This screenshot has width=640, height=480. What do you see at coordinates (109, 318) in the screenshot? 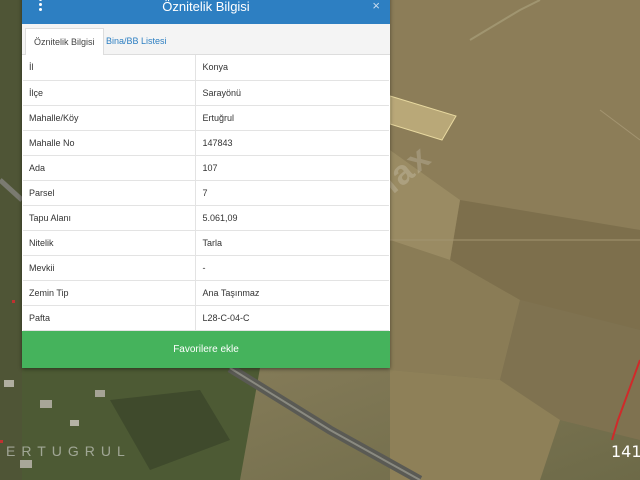
I see `attribute-key: Pafta` at bounding box center [109, 318].